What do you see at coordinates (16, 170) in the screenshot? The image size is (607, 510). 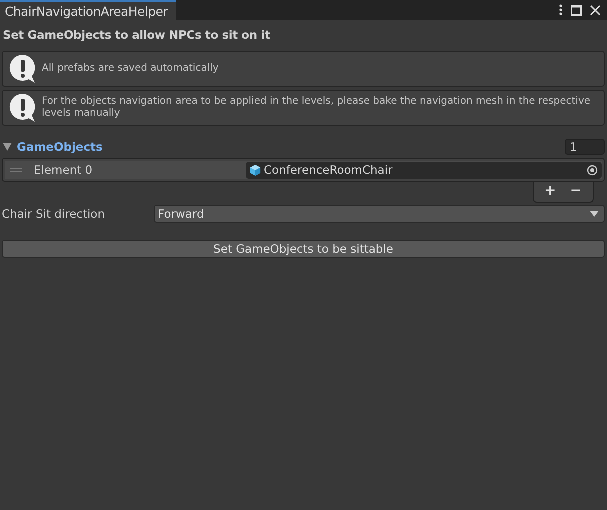 I see `drag-handle-icon` at bounding box center [16, 170].